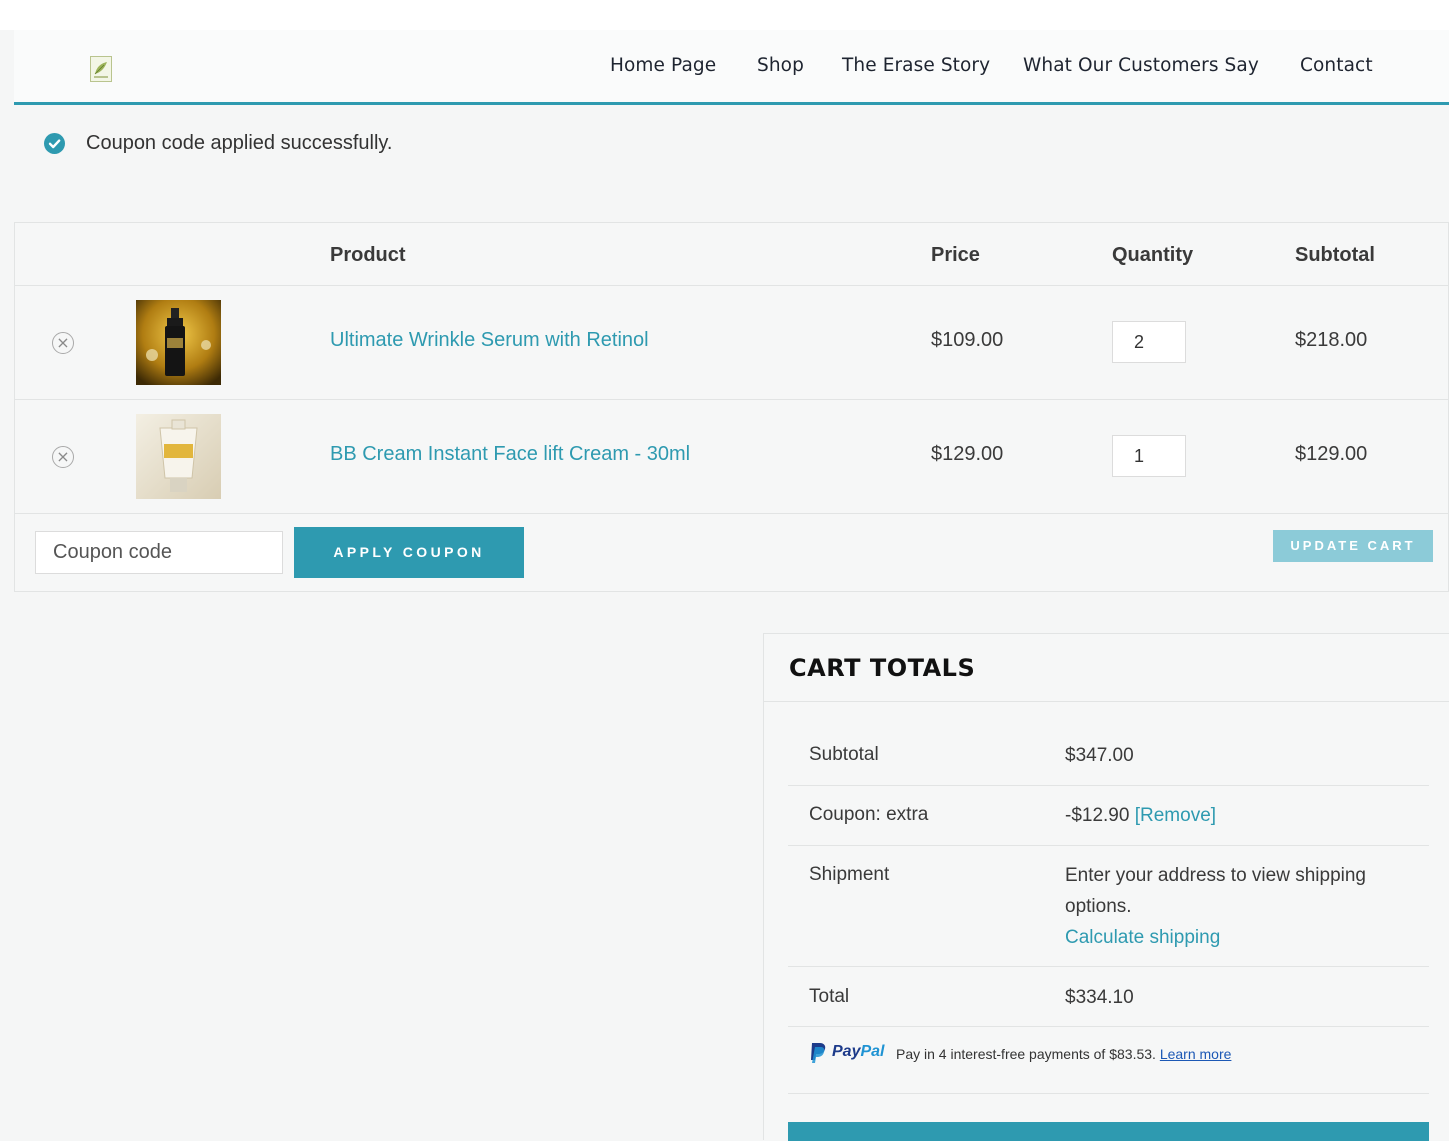  What do you see at coordinates (858, 1051) in the screenshot?
I see `paypal-wordmark: PayPal` at bounding box center [858, 1051].